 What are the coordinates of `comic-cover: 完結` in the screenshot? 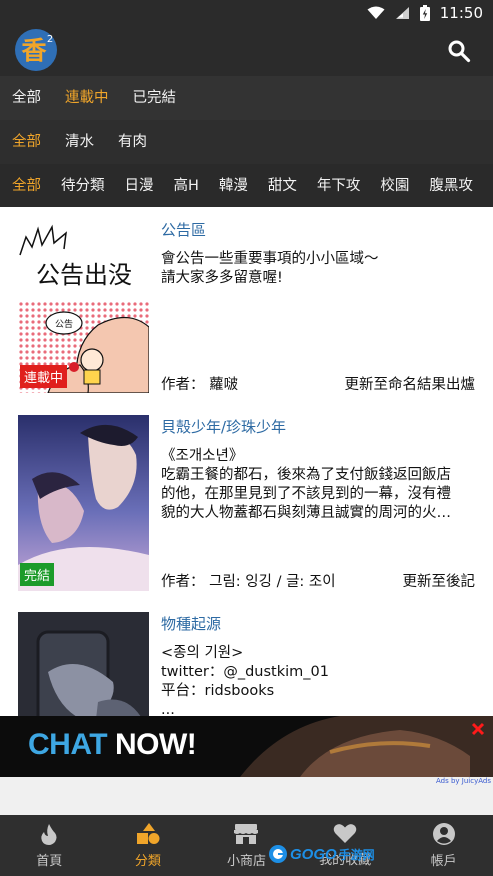 It's located at (83, 503).